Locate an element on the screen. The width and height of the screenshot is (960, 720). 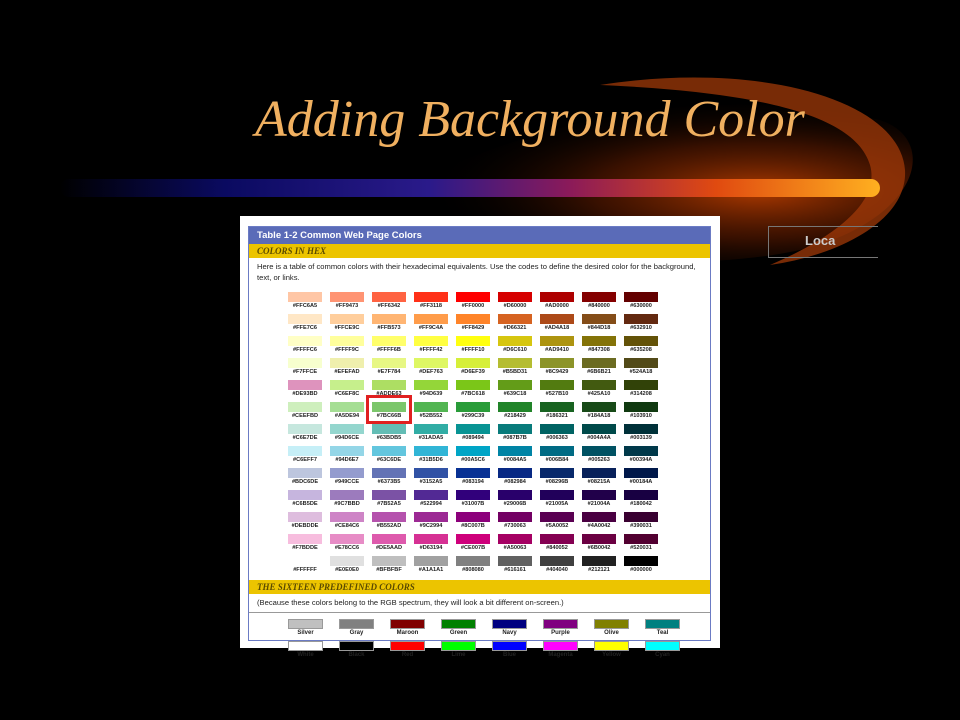
color-swatch-cell: Teal is located at coordinates (662, 628).